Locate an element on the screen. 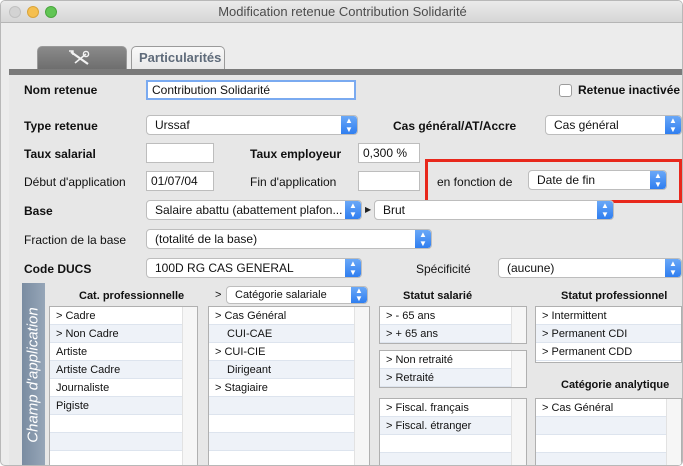  type-retenue-select: Urssaf ▲ ▼ is located at coordinates (252, 125).